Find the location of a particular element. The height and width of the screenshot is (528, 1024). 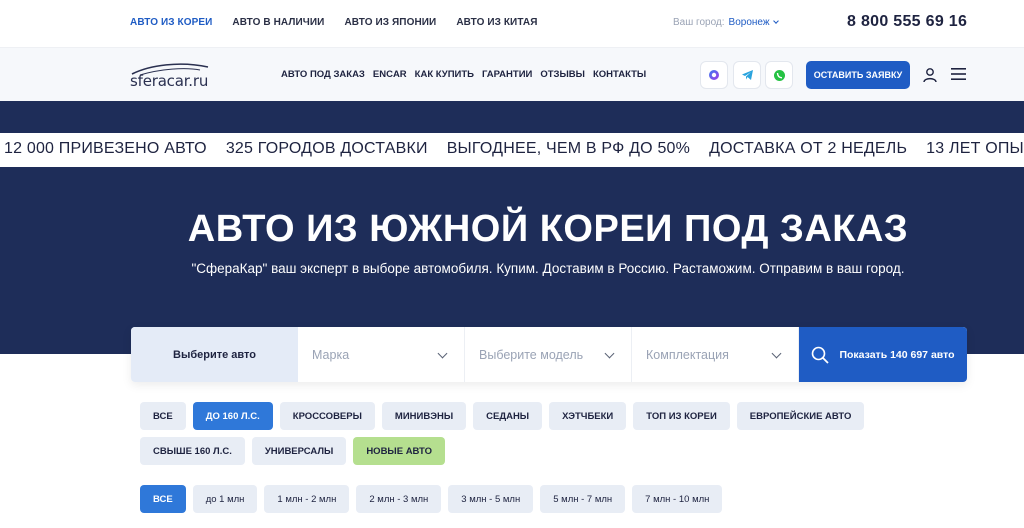

chip-crossovers: Кроссоверы is located at coordinates (327, 416).